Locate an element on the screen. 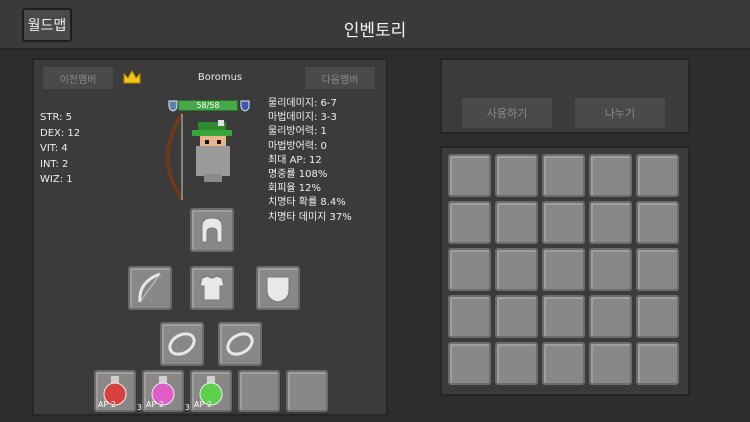 Image resolution: width=750 pixels, height=422 pixels. derived-stat: 물리방어력: 1 is located at coordinates (297, 132).